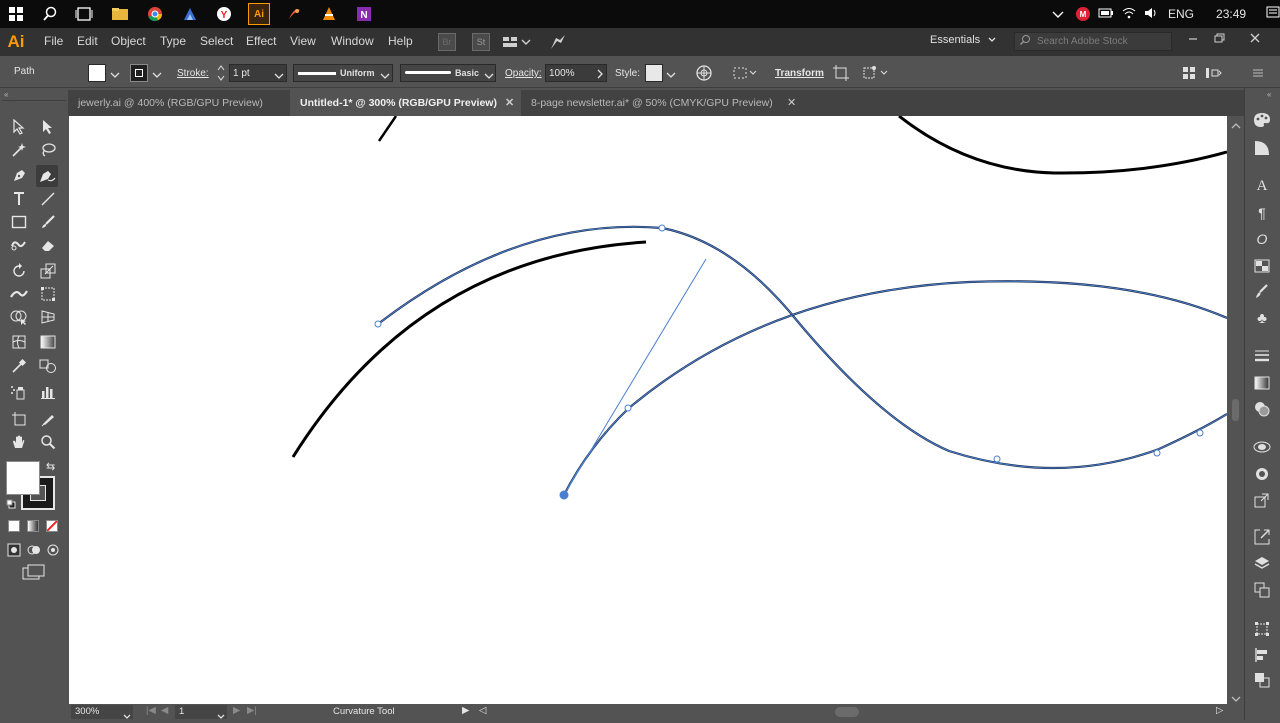 The image size is (1280, 723). I want to click on appearance-panel-icon, so click(1262, 447).